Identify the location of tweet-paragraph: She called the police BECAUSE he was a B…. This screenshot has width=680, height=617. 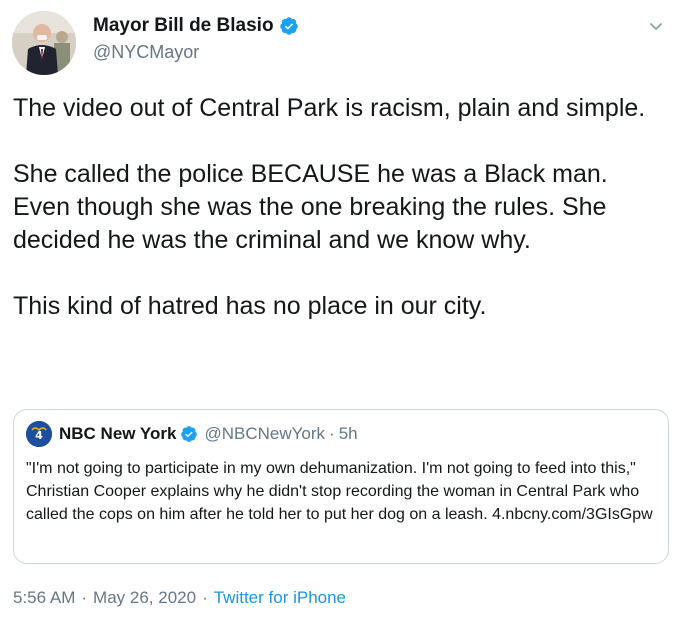
(310, 207).